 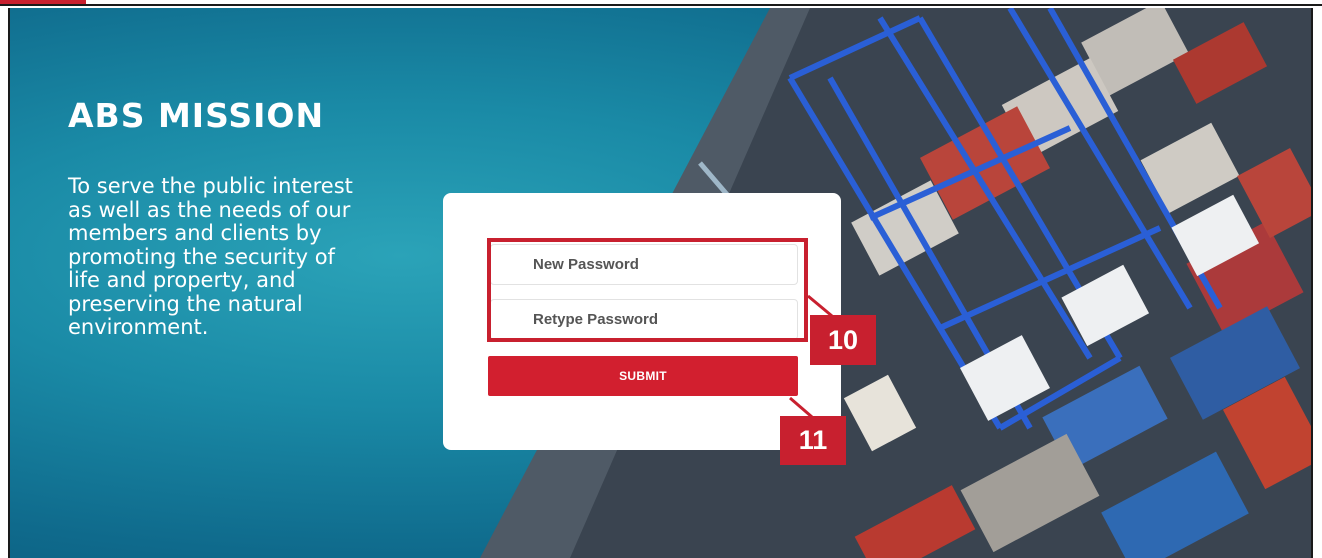 What do you see at coordinates (185, 303) in the screenshot?
I see `mission-line: preserving the natural` at bounding box center [185, 303].